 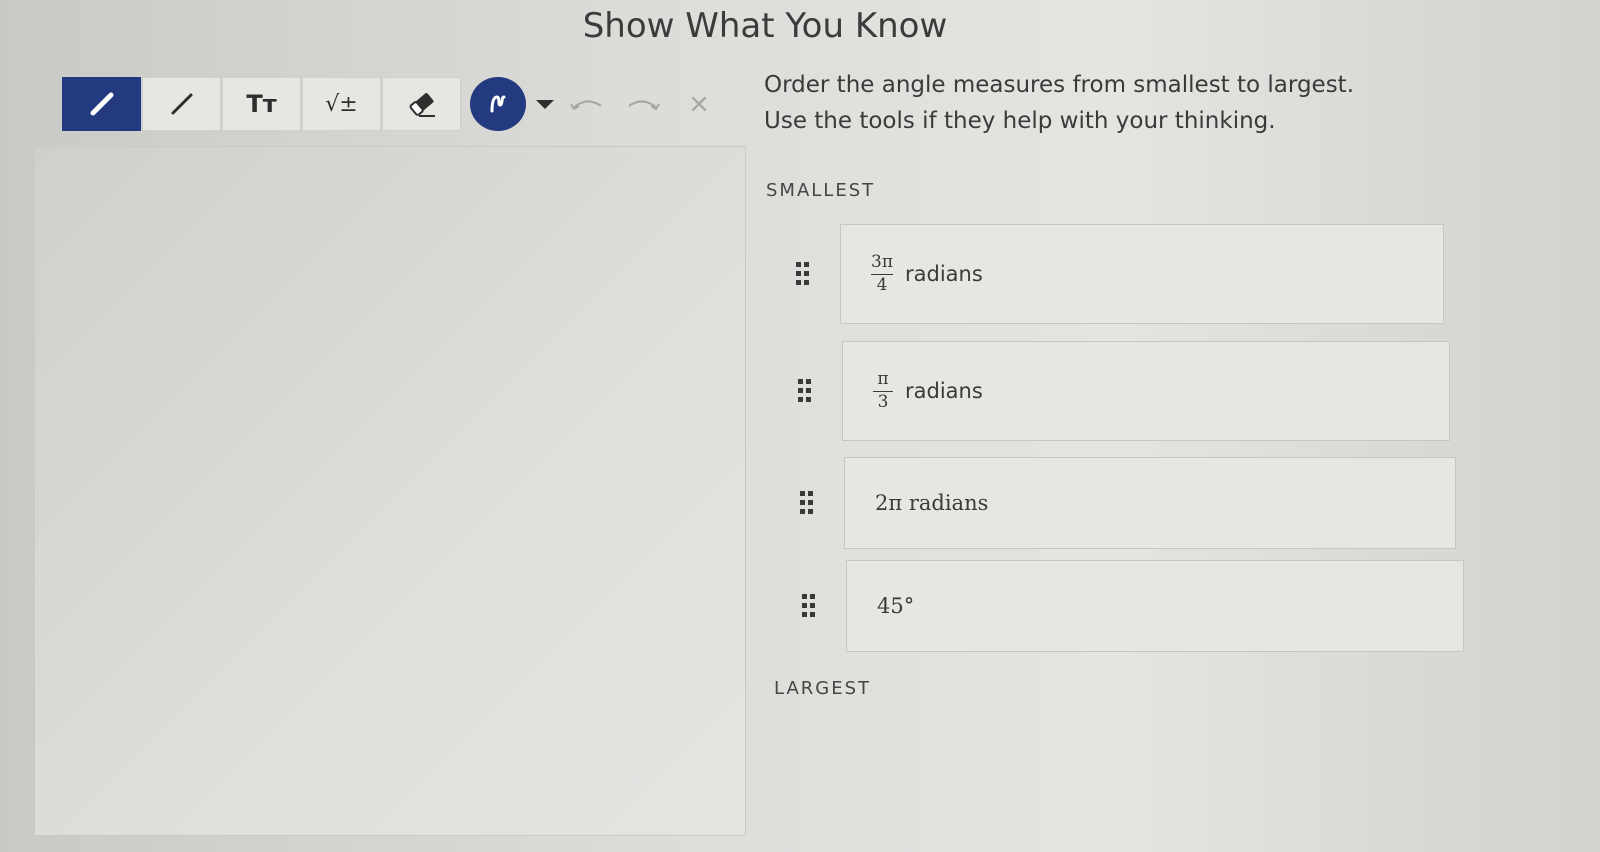 What do you see at coordinates (882, 273) in the screenshot?
I see `fraction: 3π 4` at bounding box center [882, 273].